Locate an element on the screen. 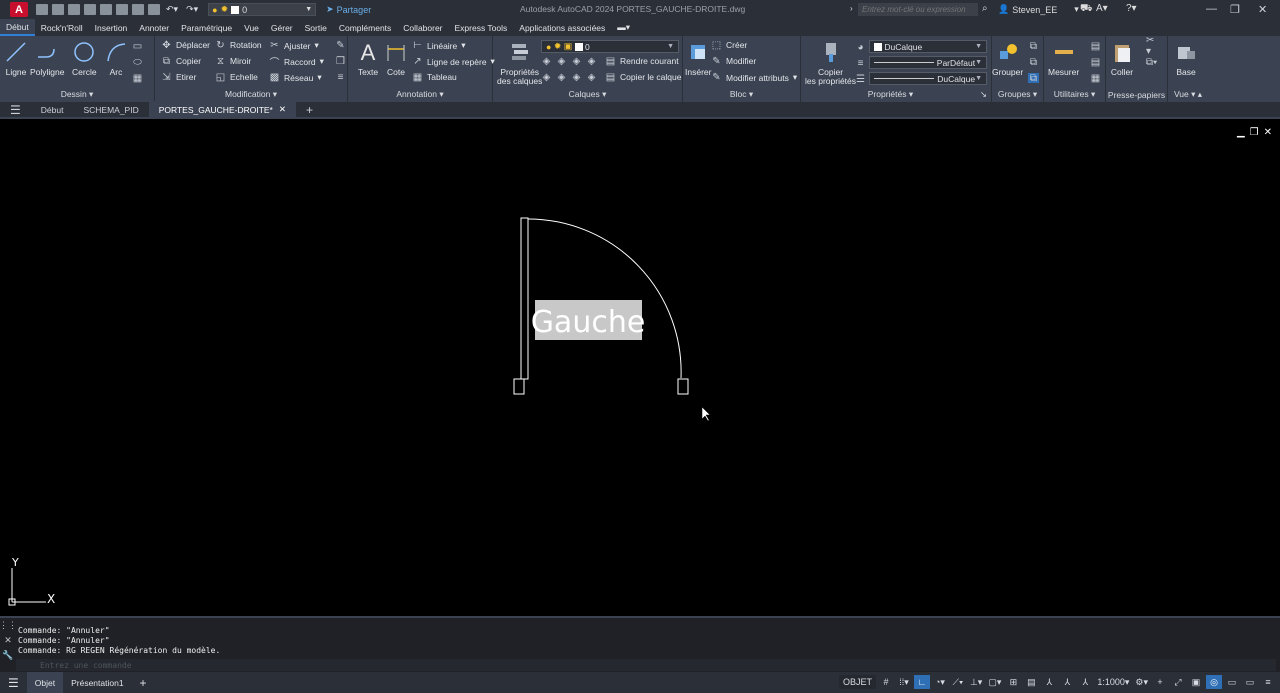 This screenshot has height=693, width=1280. file-tab-portes-gauche-droite: PORTES_GAUCHE-DROITE* ✕ is located at coordinates (222, 109).